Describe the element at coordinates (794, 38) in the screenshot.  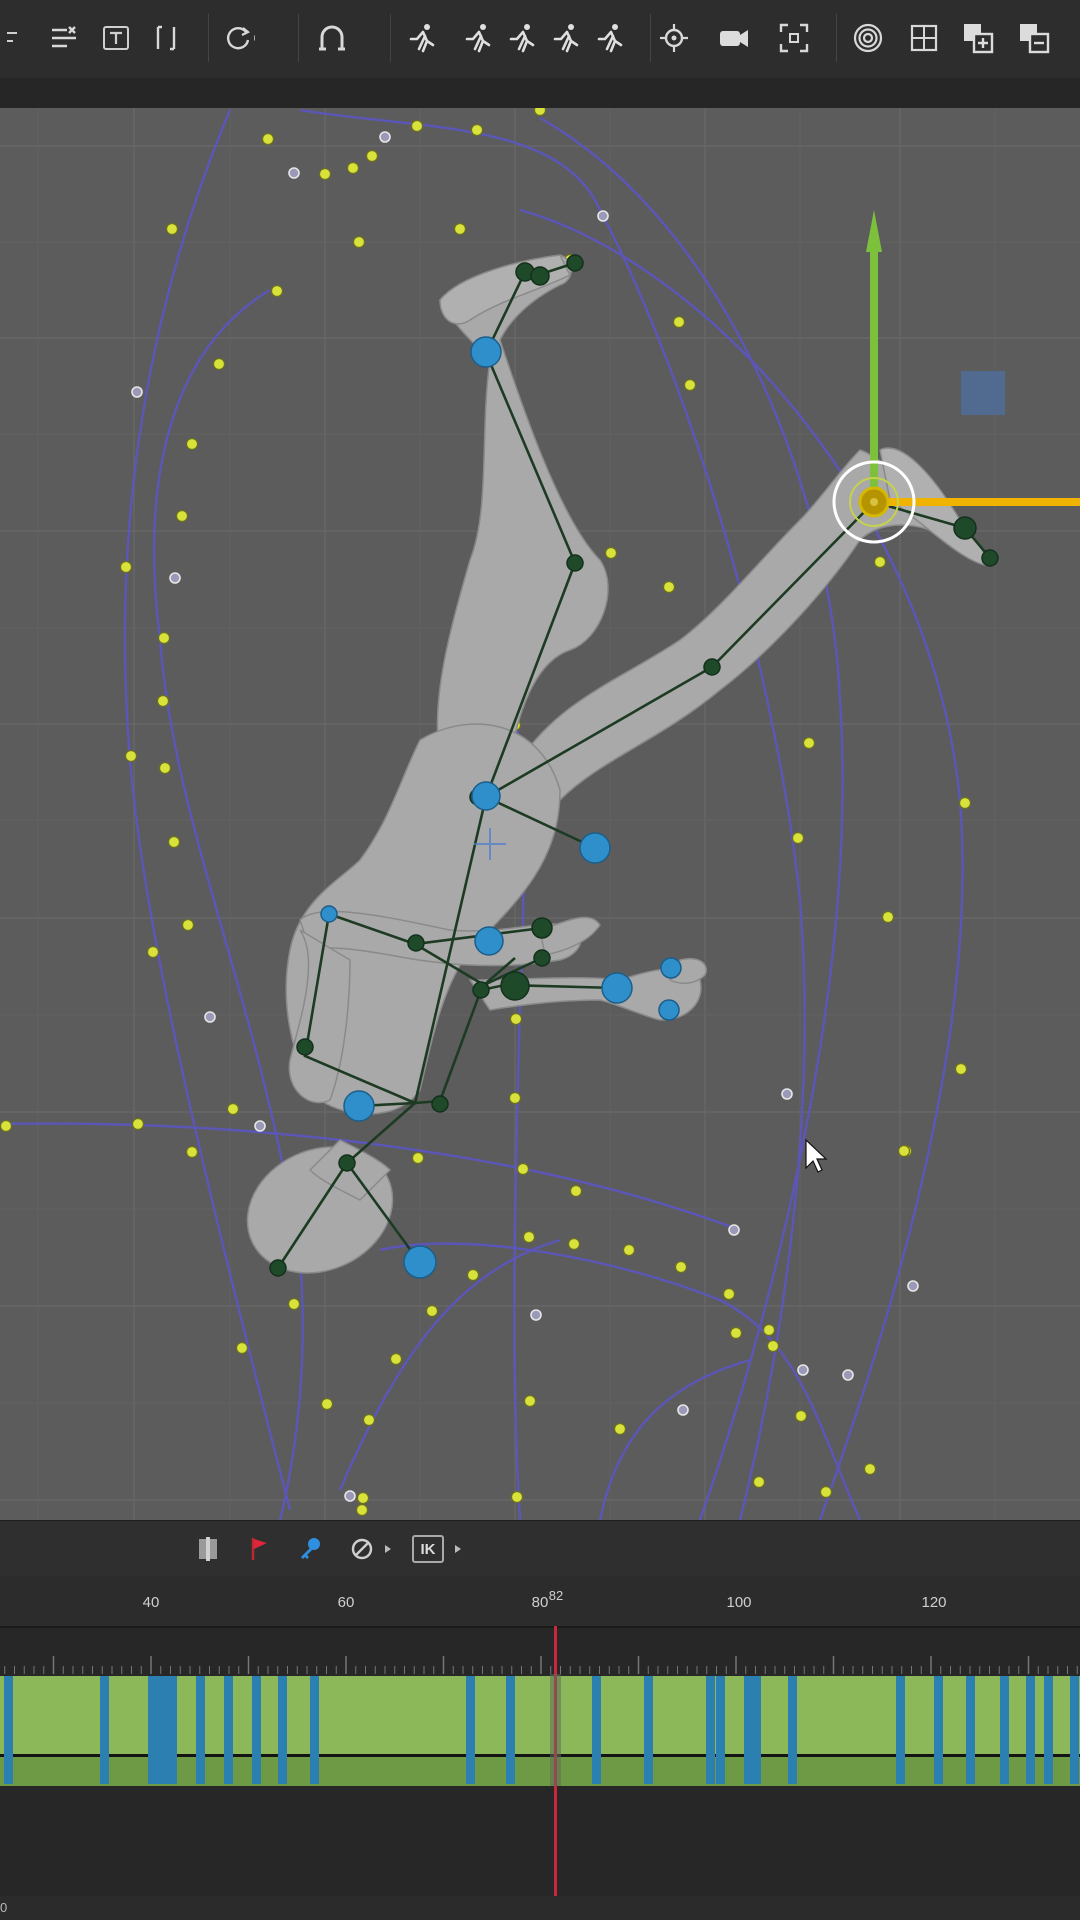
I see `frame-icon` at that location.